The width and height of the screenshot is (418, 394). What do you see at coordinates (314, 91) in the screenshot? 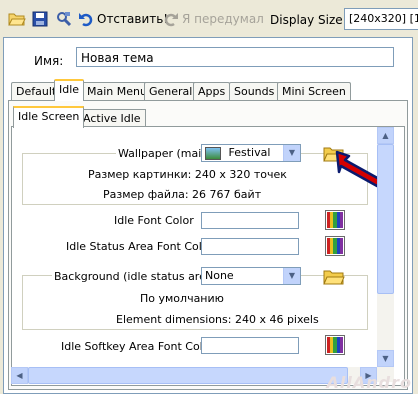
I see `tab-mini-screen: Mini Screen` at bounding box center [314, 91].